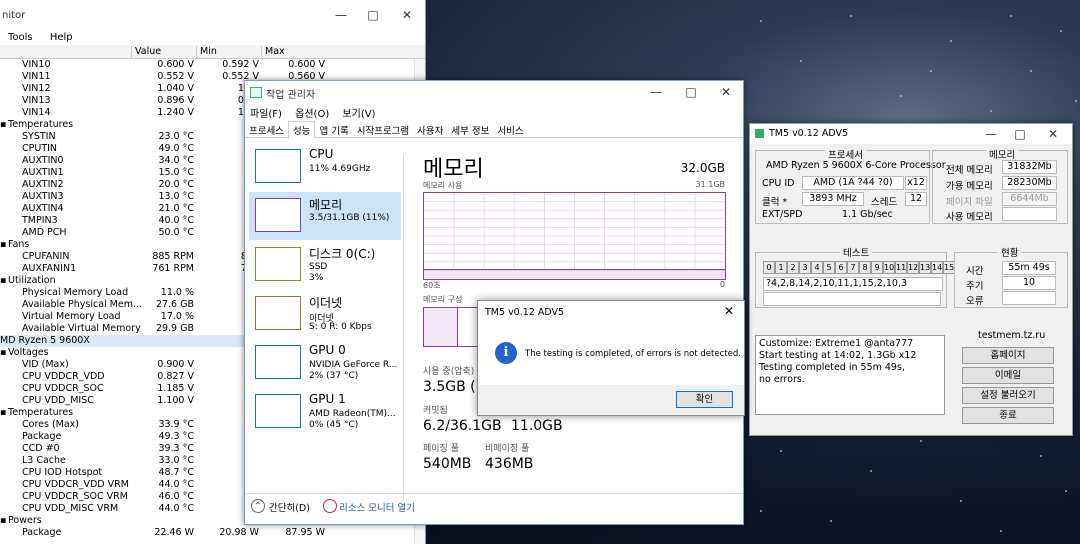  I want to click on fewer-details-link: 간단히(D), so click(289, 507).